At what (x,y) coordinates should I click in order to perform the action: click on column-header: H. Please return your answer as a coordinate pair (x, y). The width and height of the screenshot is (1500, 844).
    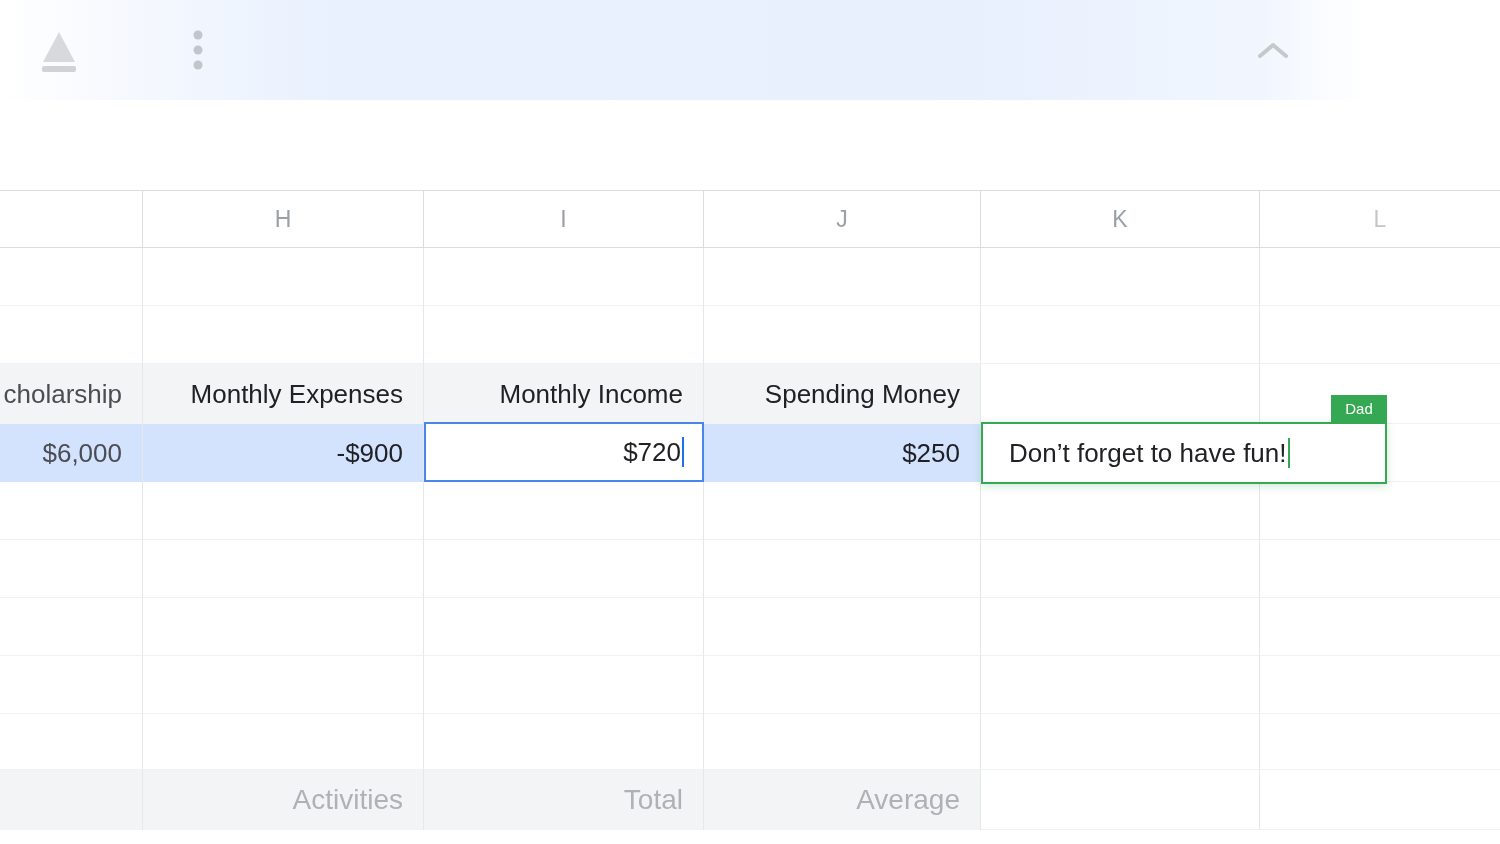
    Looking at the image, I should click on (283, 219).